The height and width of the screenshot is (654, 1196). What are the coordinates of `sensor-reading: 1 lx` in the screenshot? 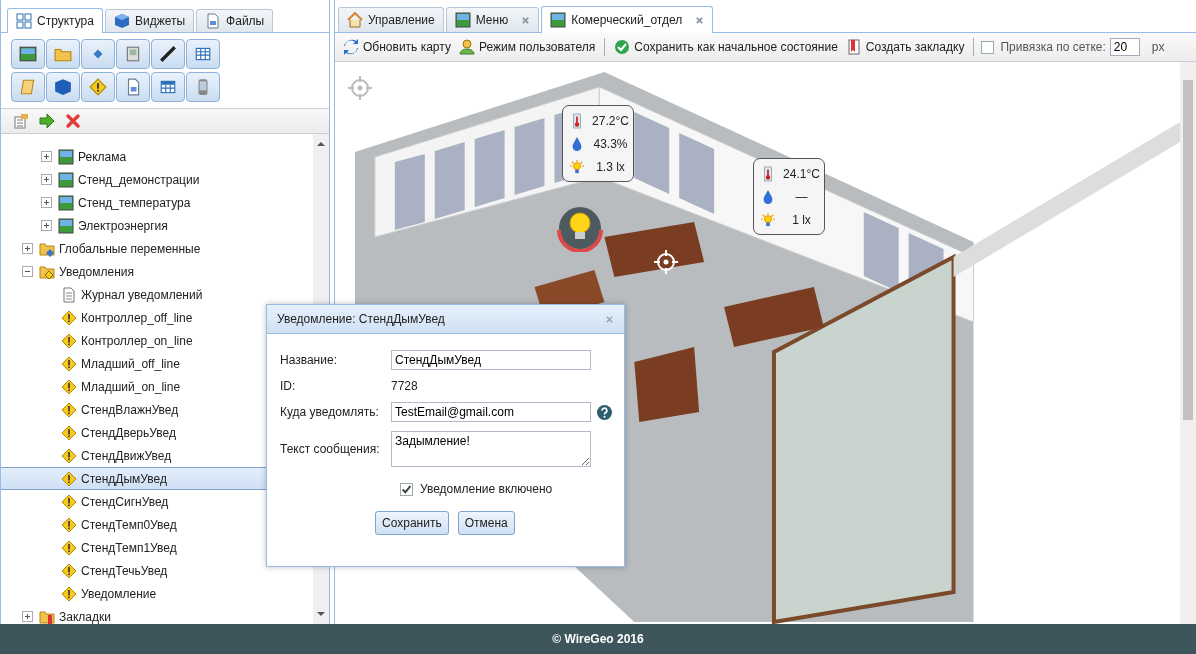 It's located at (801, 219).